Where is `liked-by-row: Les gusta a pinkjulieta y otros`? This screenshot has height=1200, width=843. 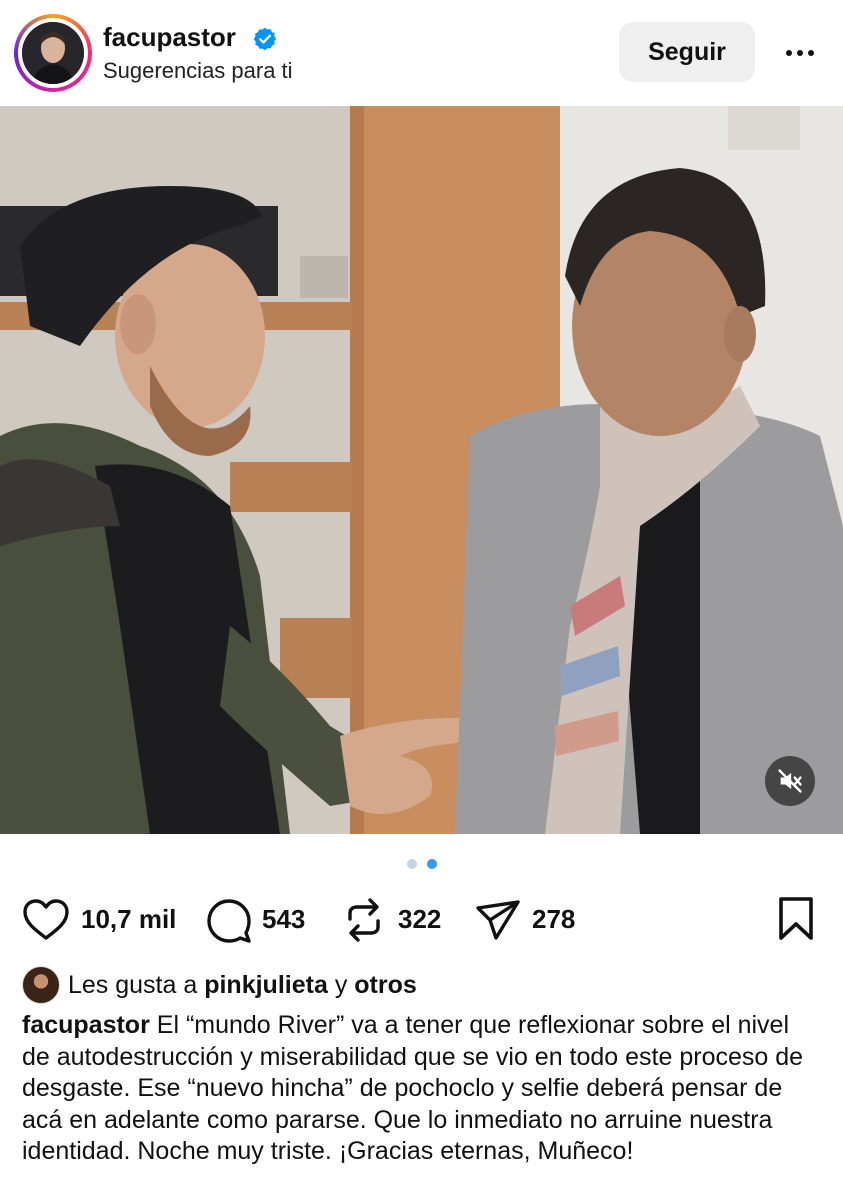 liked-by-row: Les gusta a pinkjulieta y otros is located at coordinates (422, 985).